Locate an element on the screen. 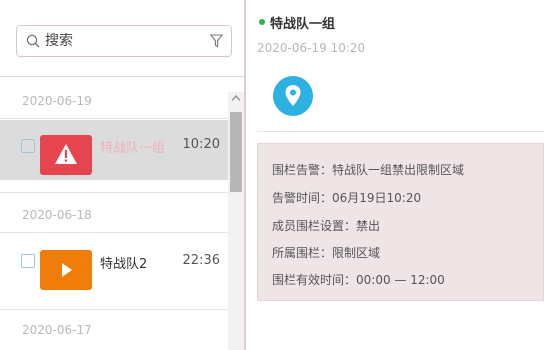 This screenshot has height=350, width=555. date-separator: 2020-06-17 is located at coordinates (57, 330).